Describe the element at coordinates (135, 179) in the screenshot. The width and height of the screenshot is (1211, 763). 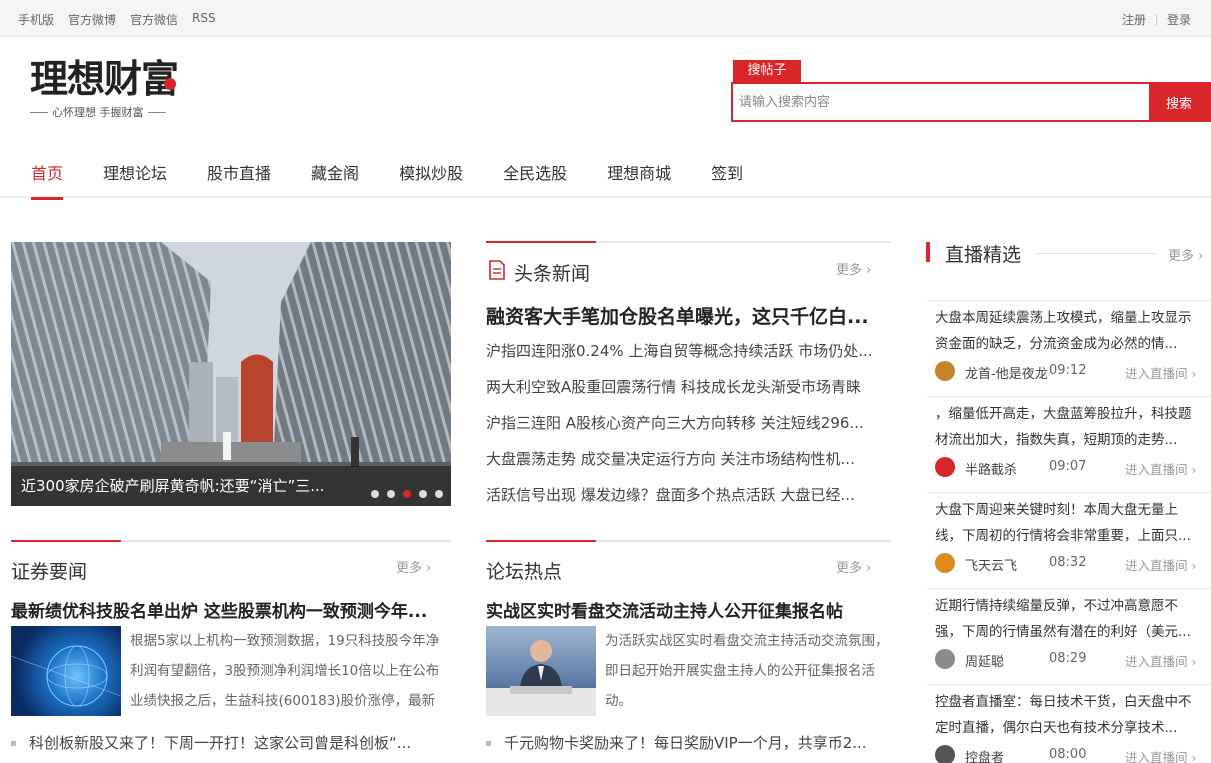
I see `nav-item-forum: 理想论坛` at that location.